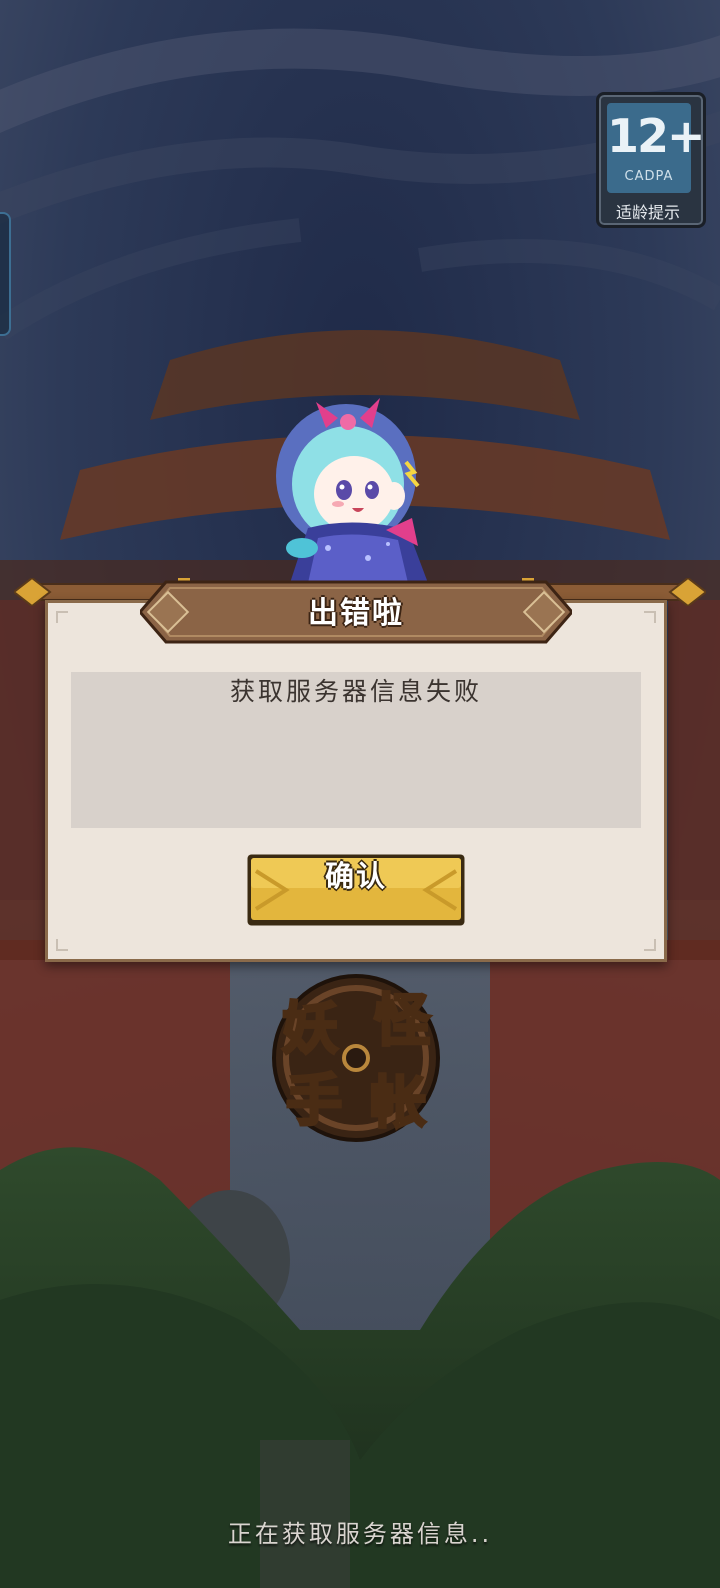 The height and width of the screenshot is (1588, 720). What do you see at coordinates (656, 136) in the screenshot?
I see `age-rating-number: 12+` at bounding box center [656, 136].